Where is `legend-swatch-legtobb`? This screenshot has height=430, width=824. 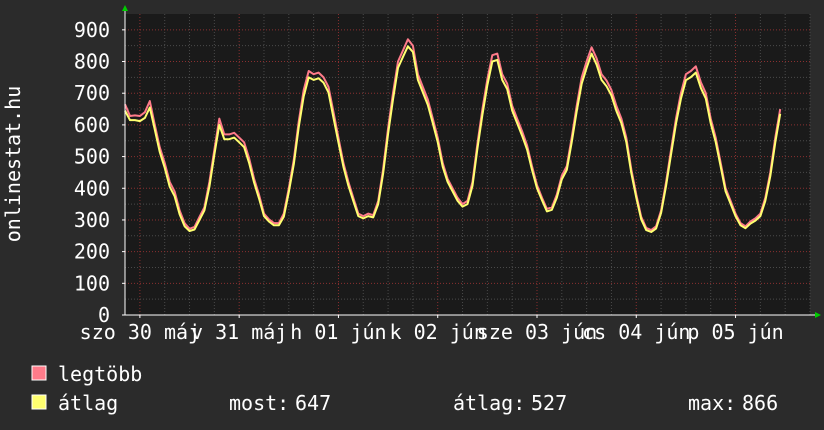
legend-swatch-legtobb is located at coordinates (39, 373).